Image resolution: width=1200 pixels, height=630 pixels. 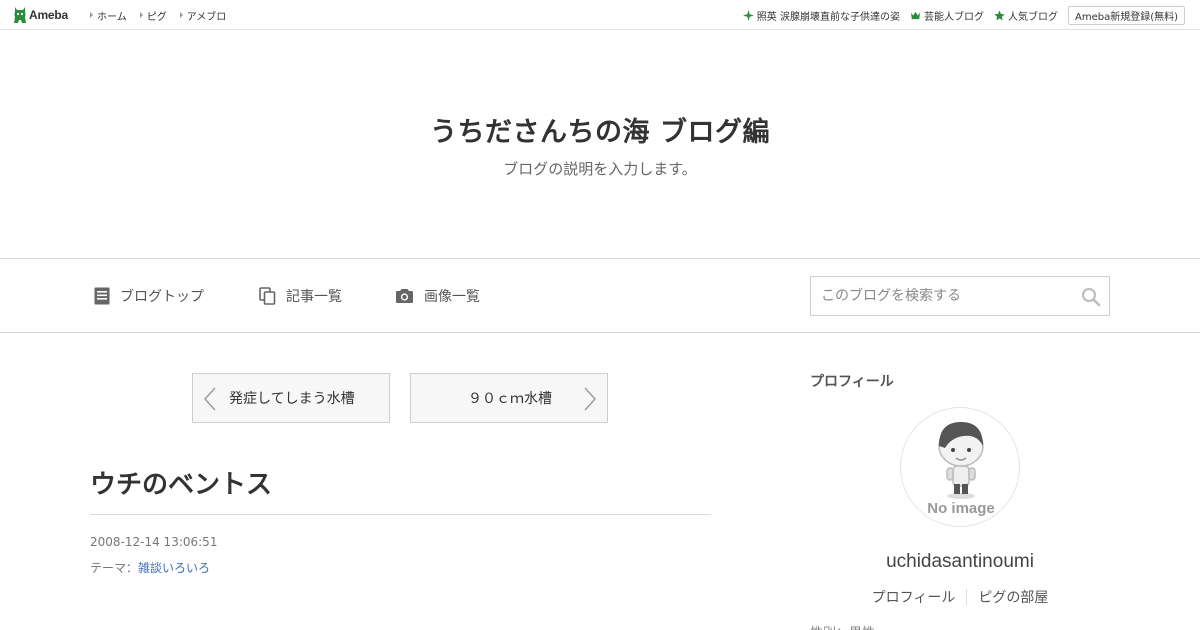 What do you see at coordinates (953, 17) in the screenshot?
I see `celebrity-blog-label: 芸能人ブログ` at bounding box center [953, 17].